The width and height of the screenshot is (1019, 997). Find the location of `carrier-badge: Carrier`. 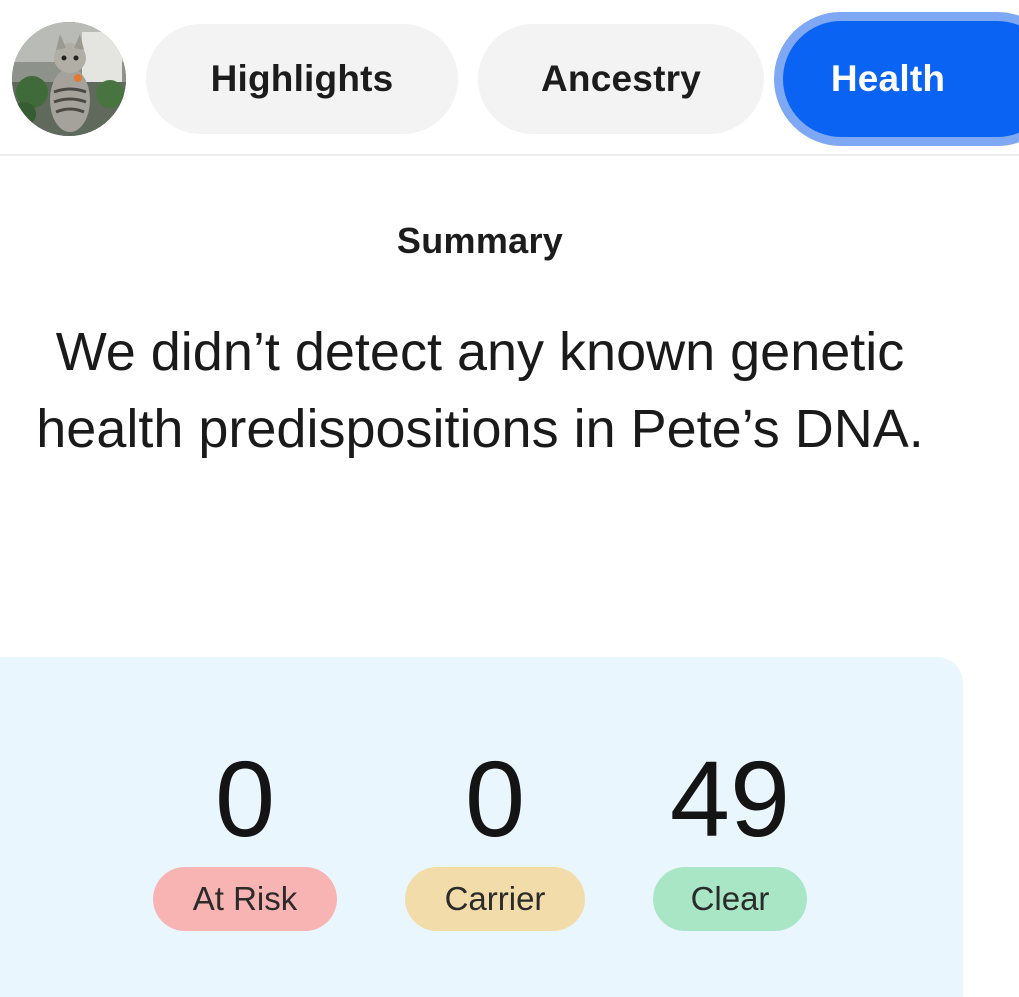

carrier-badge: Carrier is located at coordinates (495, 899).